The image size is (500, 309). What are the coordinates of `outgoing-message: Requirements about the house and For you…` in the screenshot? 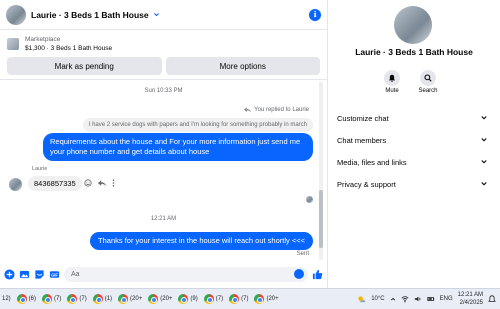 It's located at (178, 147).